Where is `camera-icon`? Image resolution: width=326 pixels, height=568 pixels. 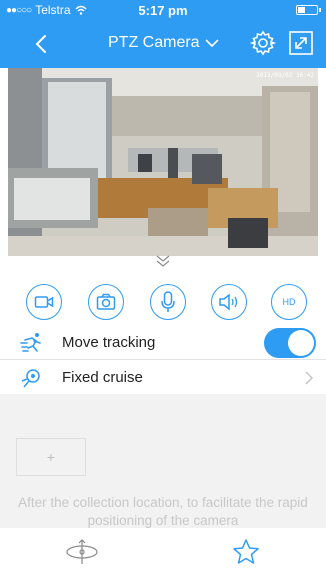 camera-icon is located at coordinates (106, 301).